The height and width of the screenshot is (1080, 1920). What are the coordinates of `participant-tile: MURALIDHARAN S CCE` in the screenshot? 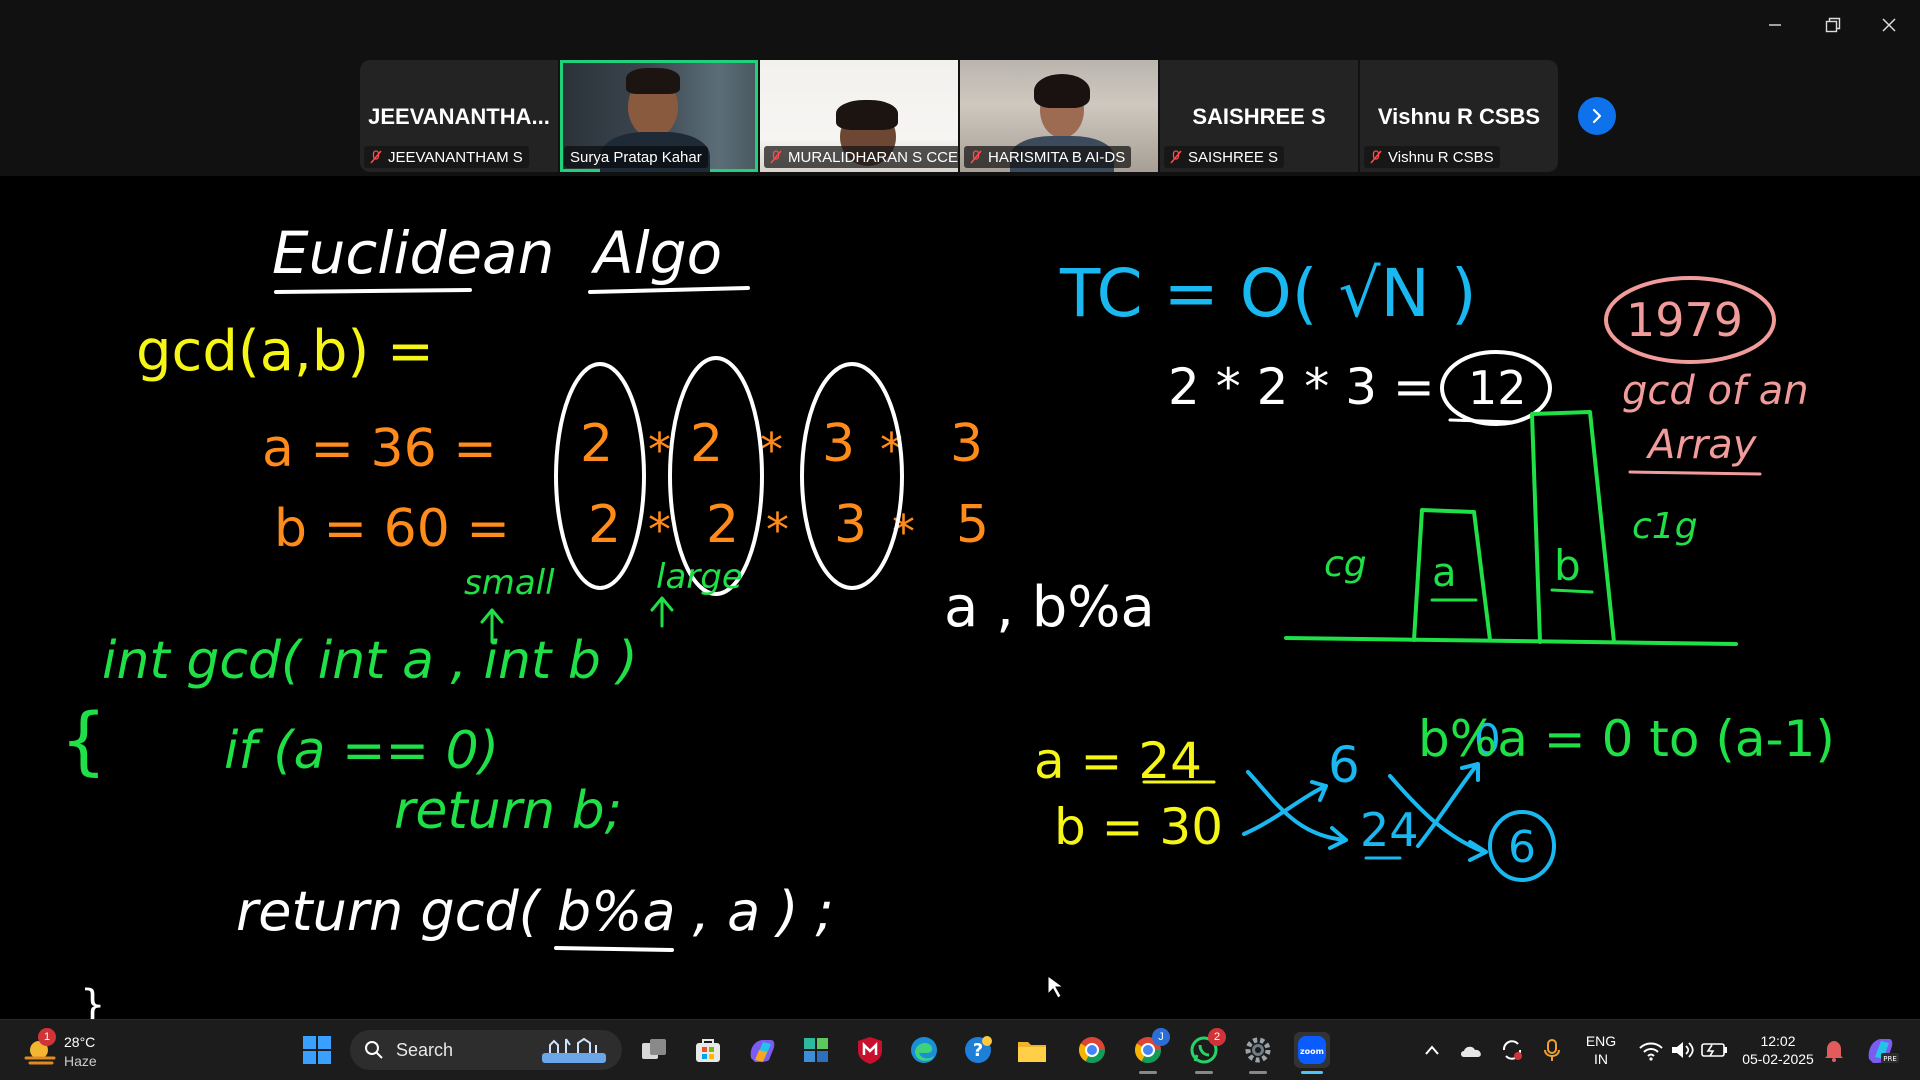 It's located at (862, 116).